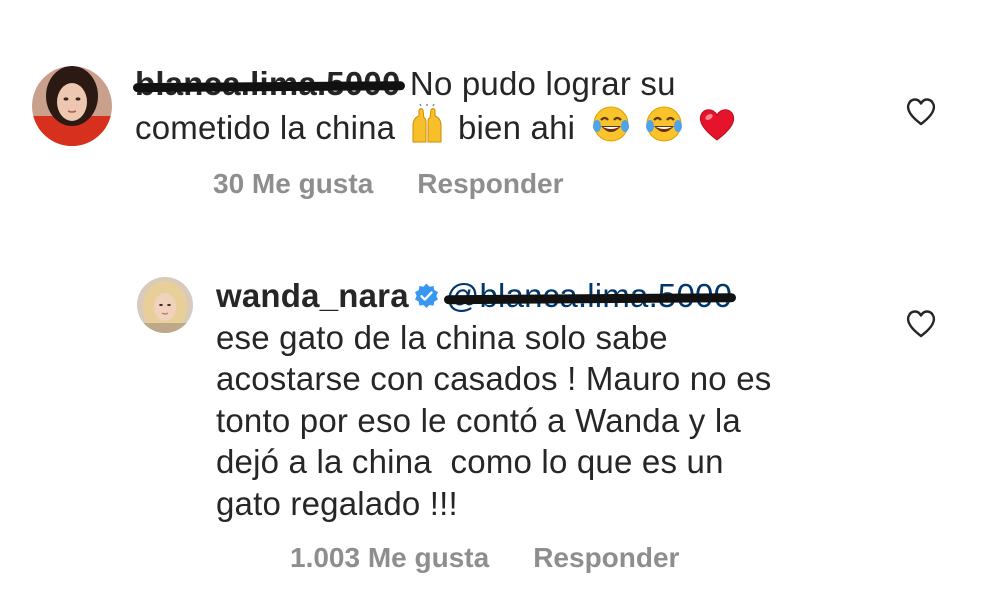 This screenshot has height=606, width=992. What do you see at coordinates (478, 420) in the screenshot?
I see `comment-2-line3: tonto por eso le contó a Wanda y la` at bounding box center [478, 420].